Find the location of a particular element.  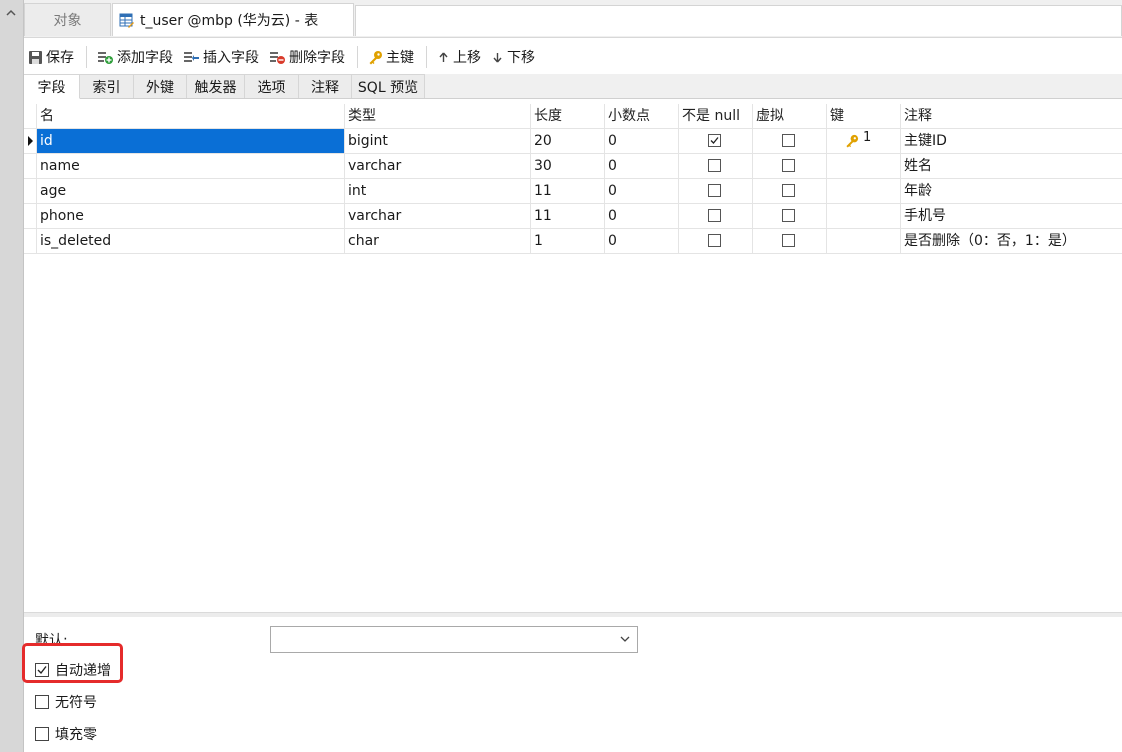

tab-options: 选项 is located at coordinates (272, 86).